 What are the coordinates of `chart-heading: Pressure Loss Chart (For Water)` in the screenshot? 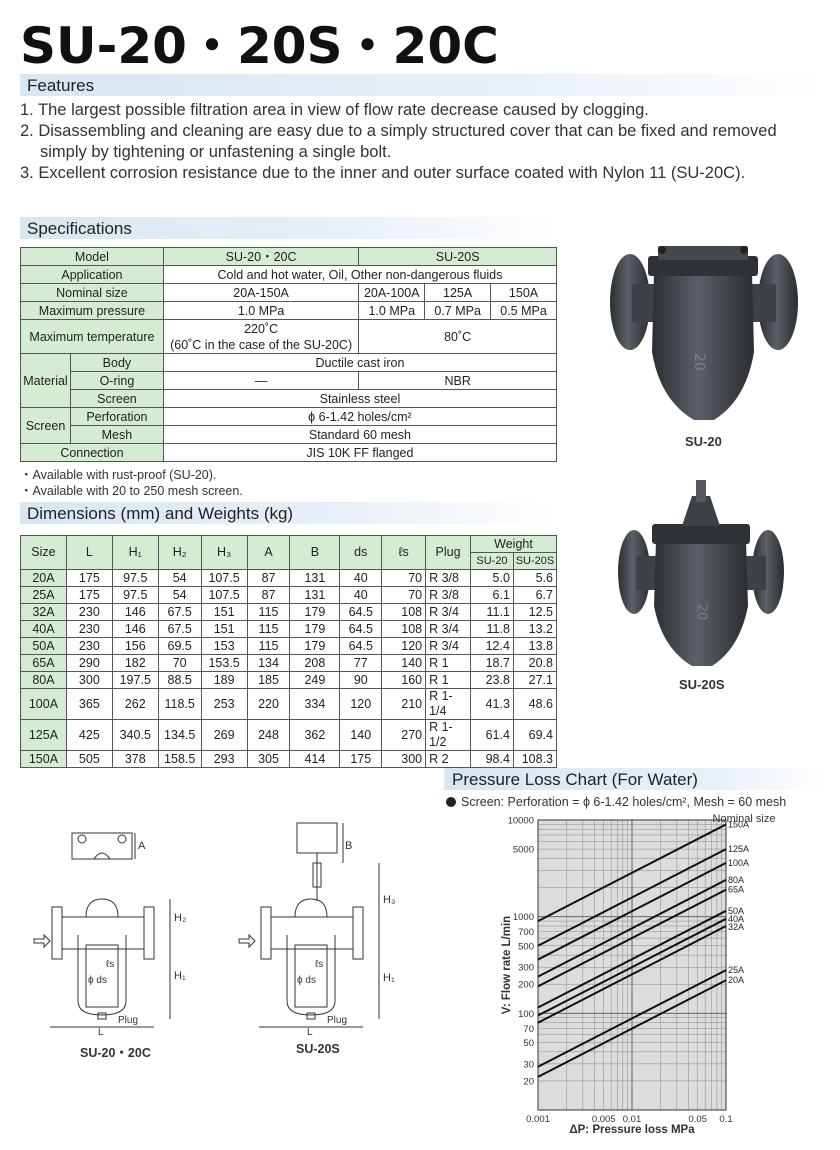 It's located at (636, 779).